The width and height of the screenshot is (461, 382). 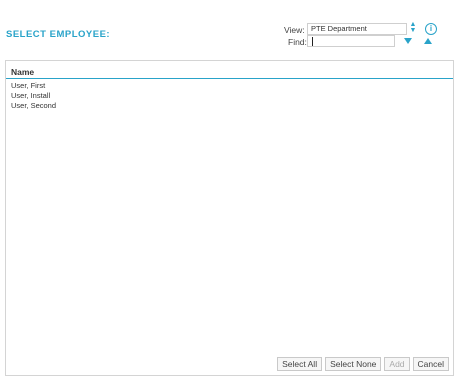 I want to click on caret-up-icon, so click(x=428, y=41).